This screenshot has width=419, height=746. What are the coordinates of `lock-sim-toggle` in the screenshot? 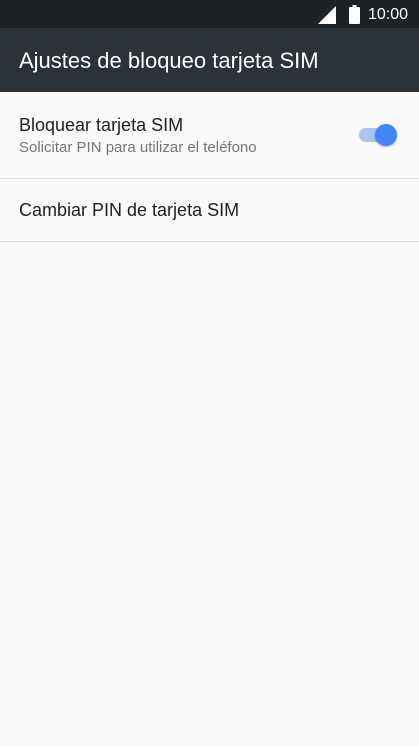 It's located at (378, 135).